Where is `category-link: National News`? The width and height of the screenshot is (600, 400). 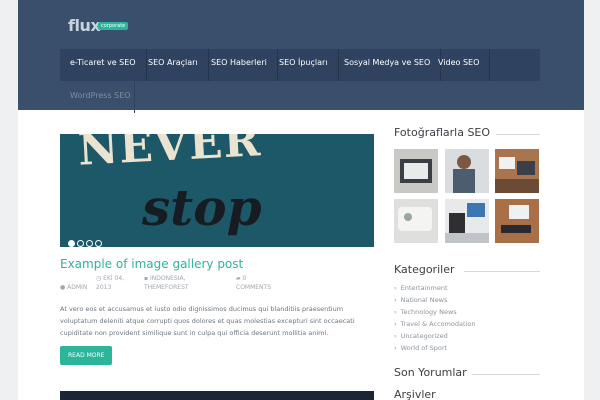 category-link: National News is located at coordinates (421, 300).